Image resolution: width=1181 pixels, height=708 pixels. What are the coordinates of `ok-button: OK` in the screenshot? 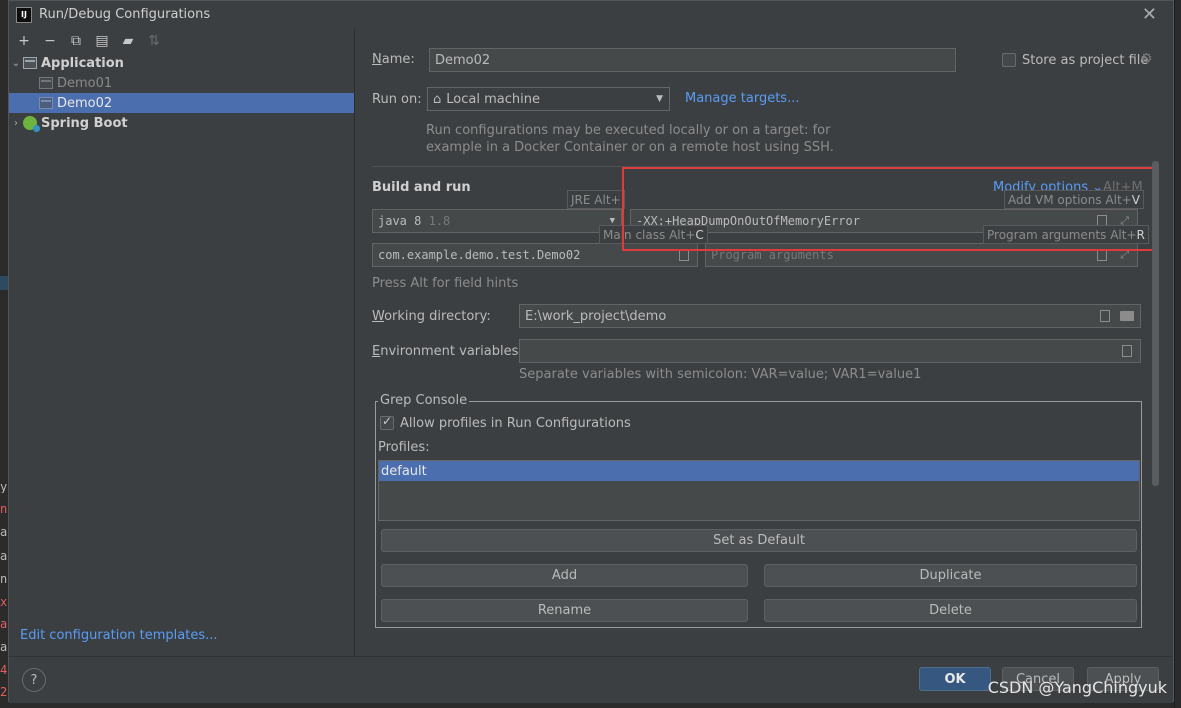 It's located at (955, 679).